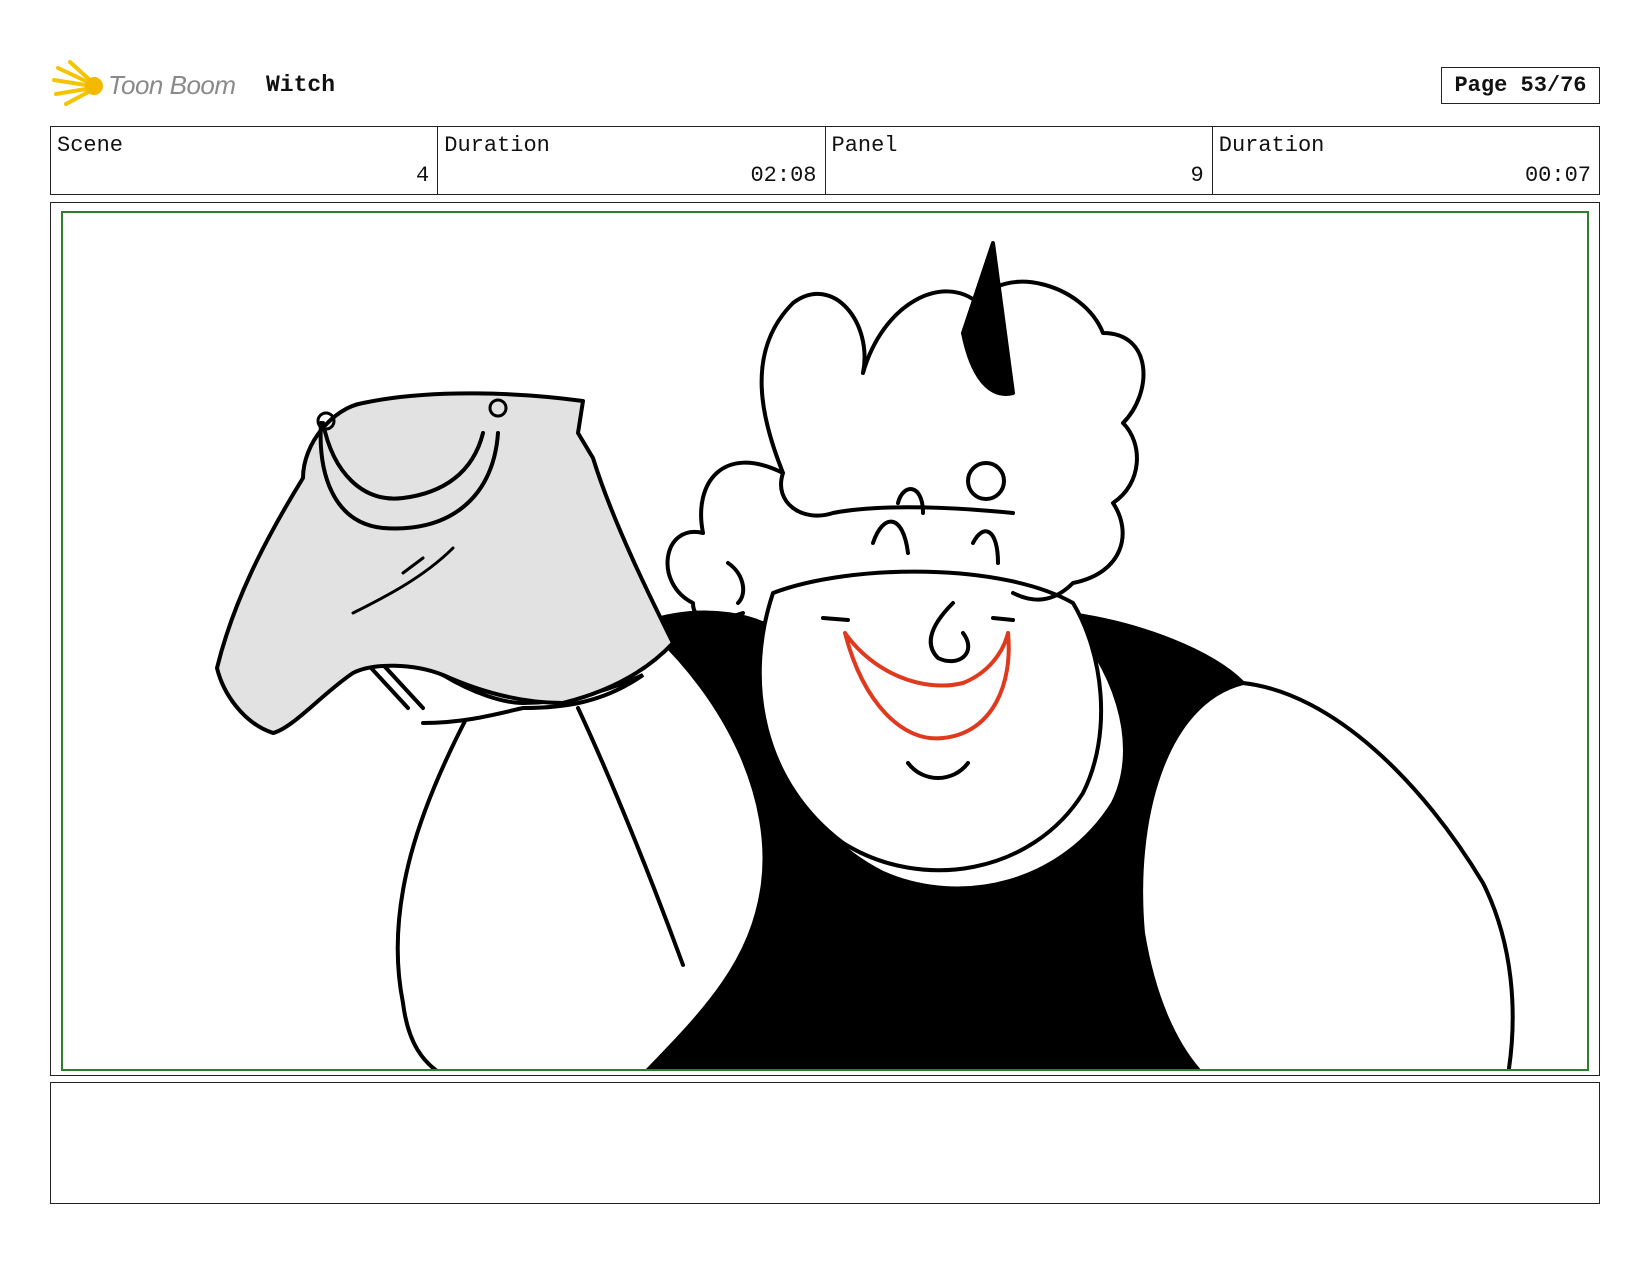 The image size is (1648, 1276). Describe the element at coordinates (1406, 160) in the screenshot. I see `panel-duration-cell: Duration 00:07` at that location.